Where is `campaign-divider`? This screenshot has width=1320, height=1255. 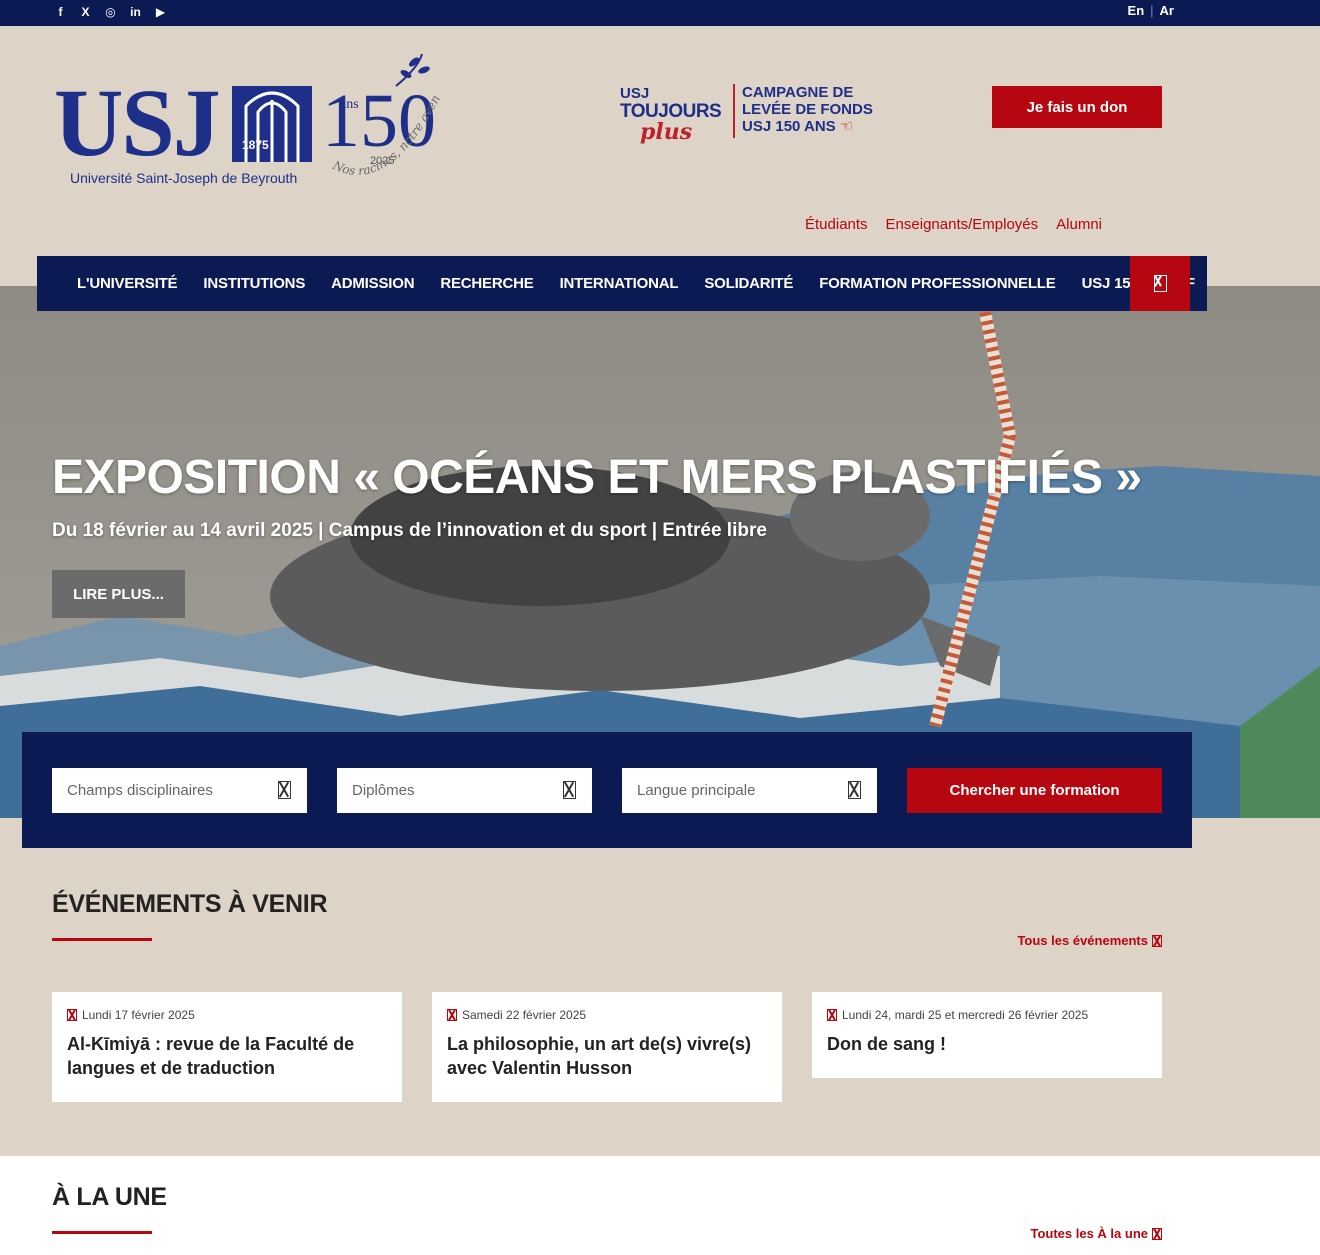 campaign-divider is located at coordinates (734, 111).